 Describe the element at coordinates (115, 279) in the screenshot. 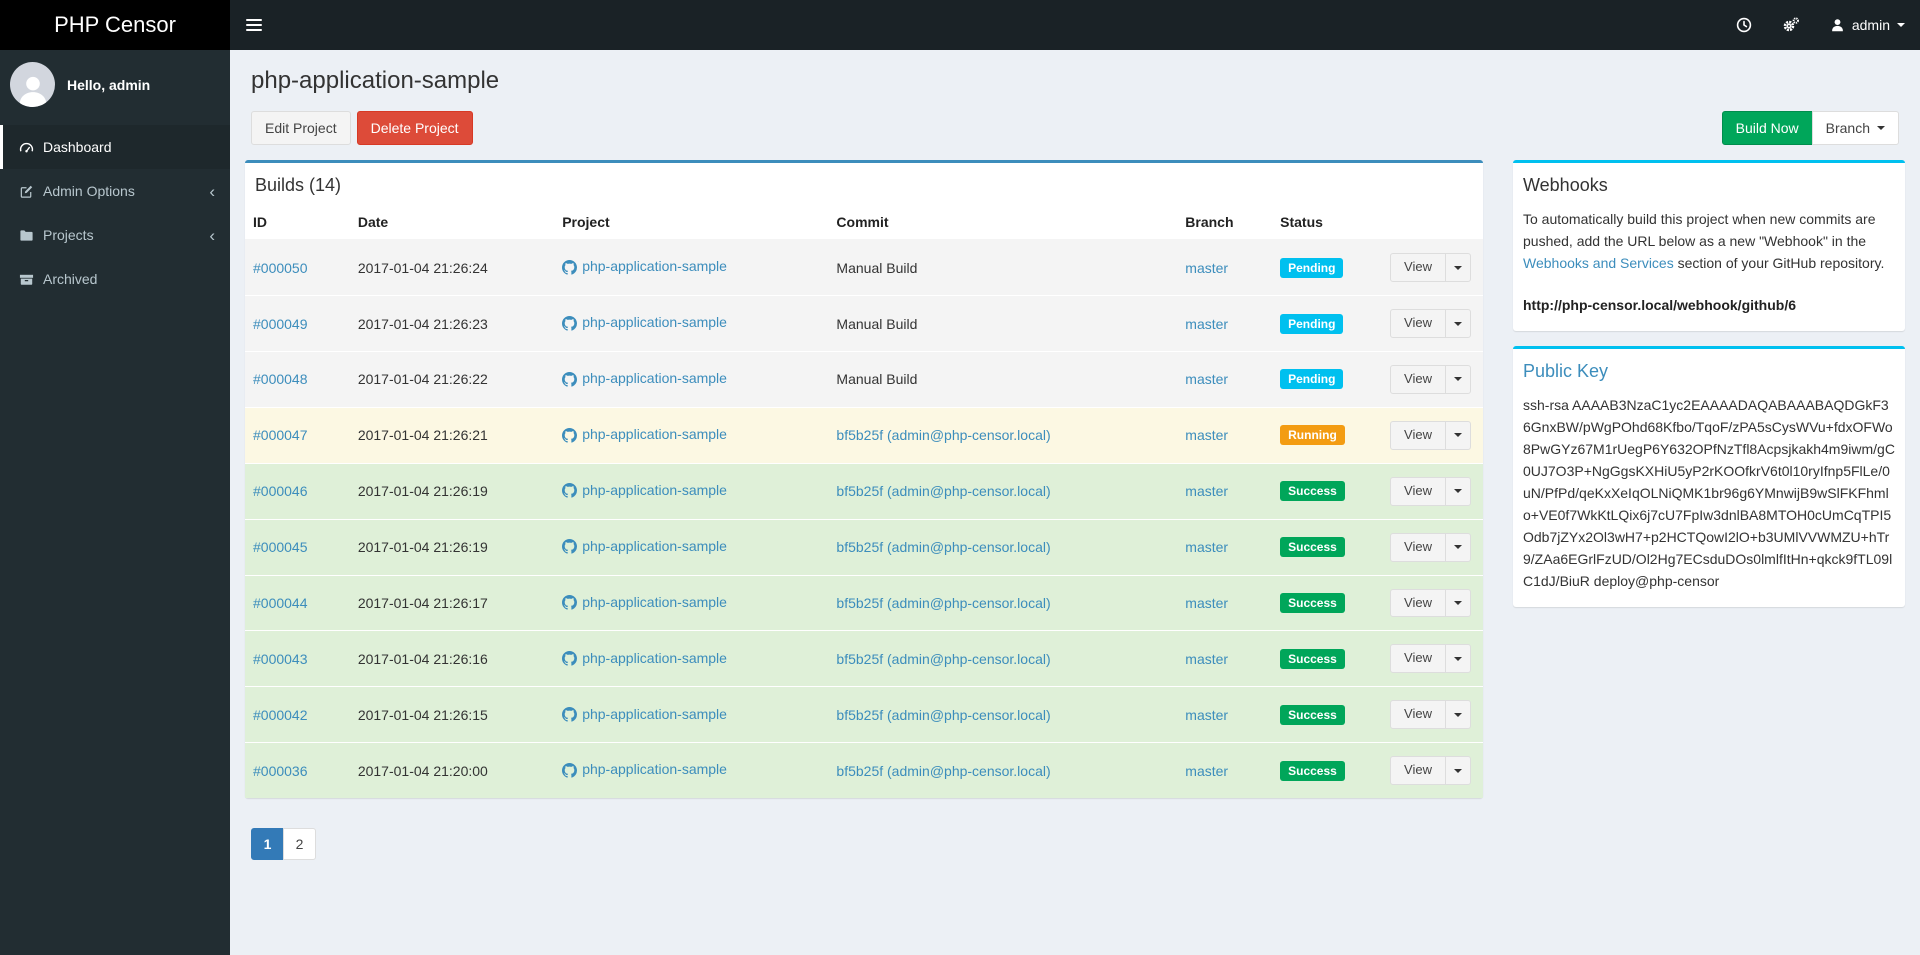

I see `sidebar-item-archived: Archived` at that location.